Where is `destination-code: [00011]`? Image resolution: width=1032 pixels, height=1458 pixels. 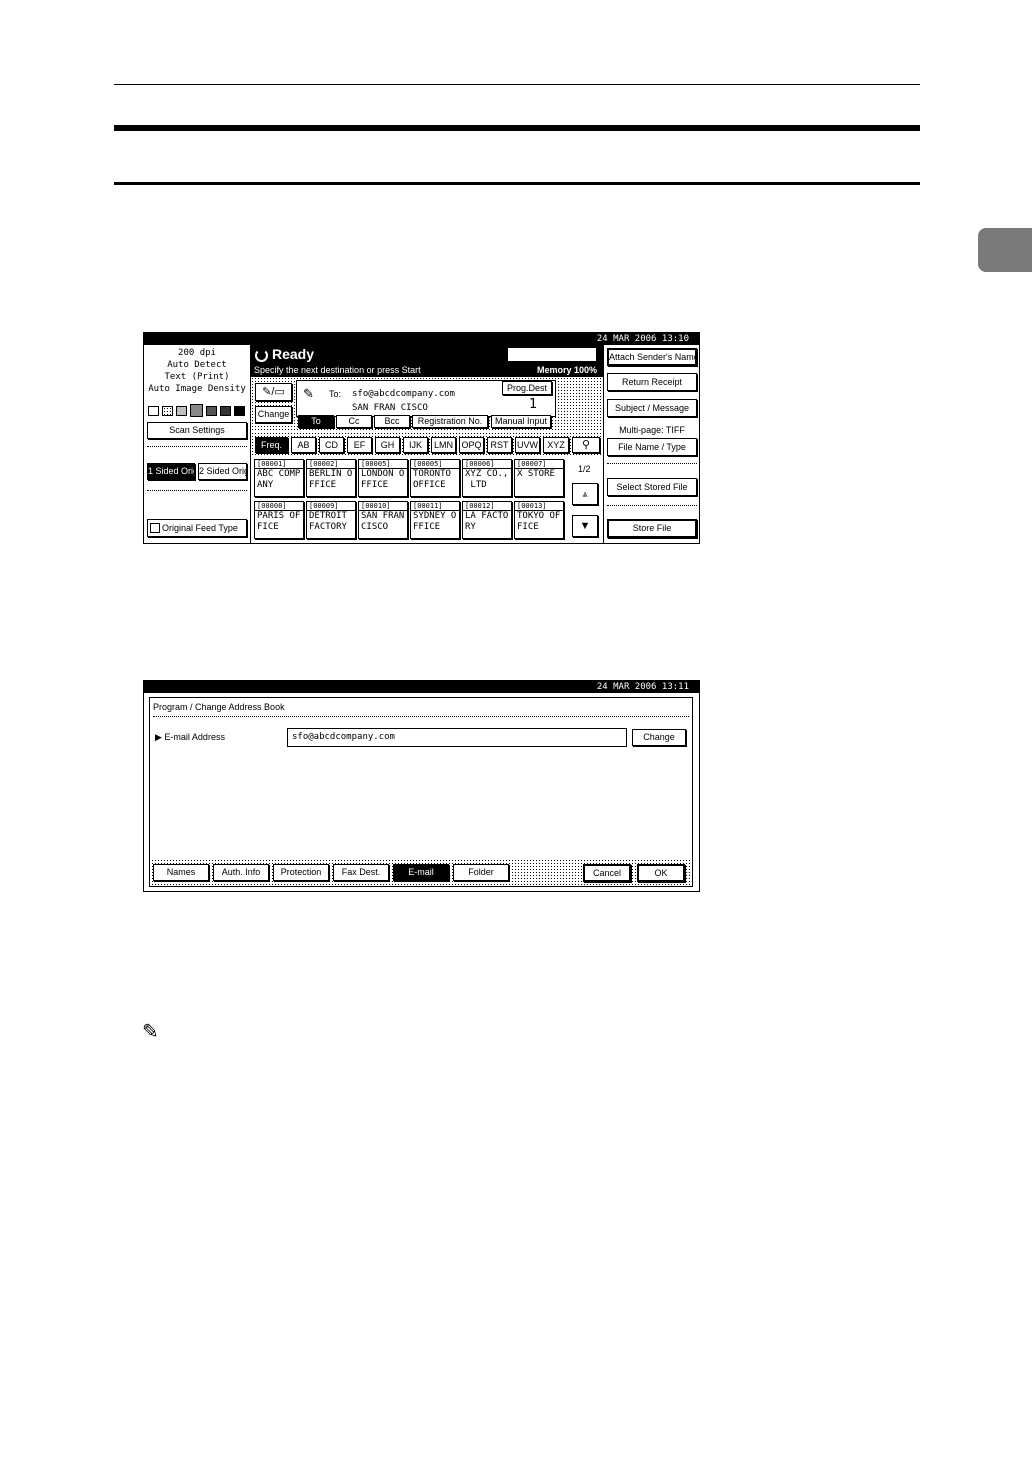 destination-code: [00011] is located at coordinates (435, 506).